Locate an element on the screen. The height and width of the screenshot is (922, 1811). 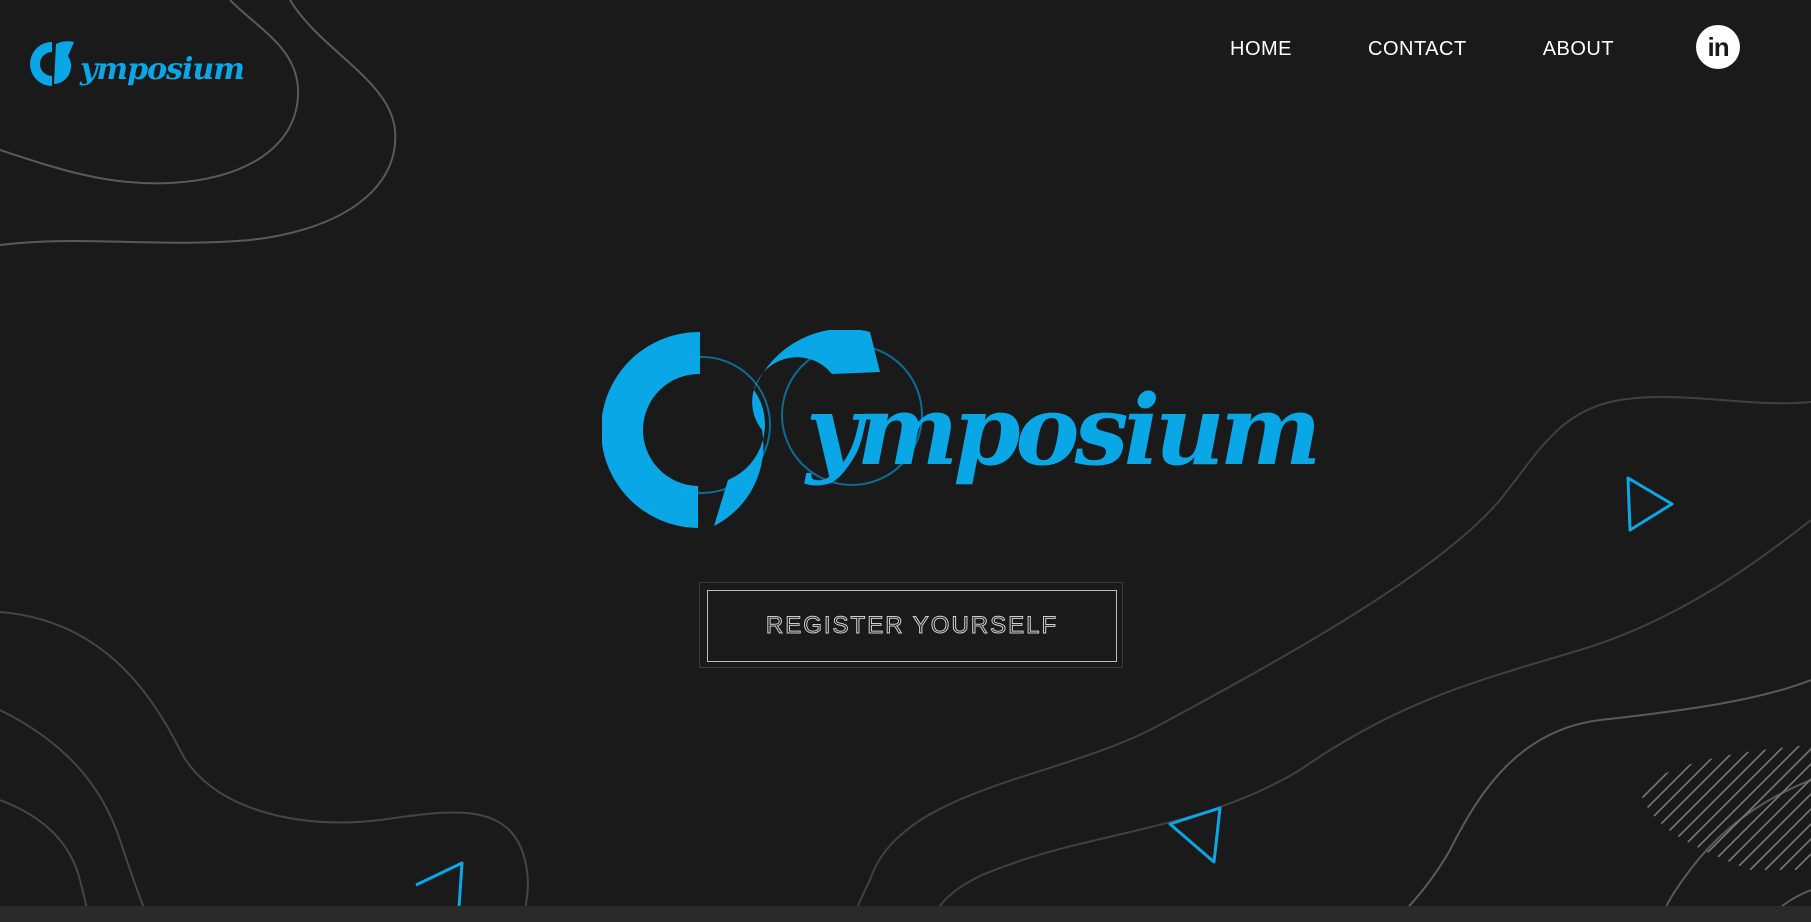
nav-home-link: HOME is located at coordinates (1261, 49).